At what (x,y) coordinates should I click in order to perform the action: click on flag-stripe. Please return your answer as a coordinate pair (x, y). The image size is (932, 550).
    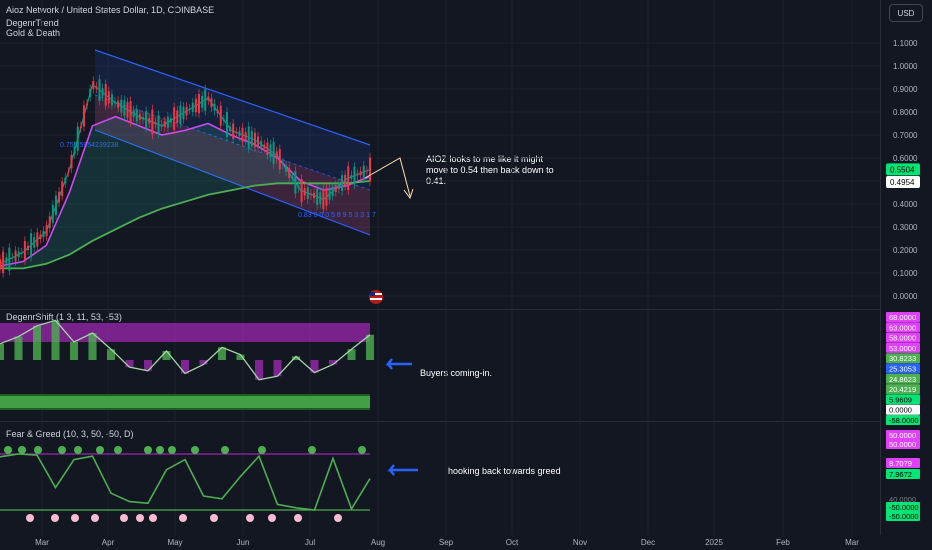
    Looking at the image, I should click on (376, 299).